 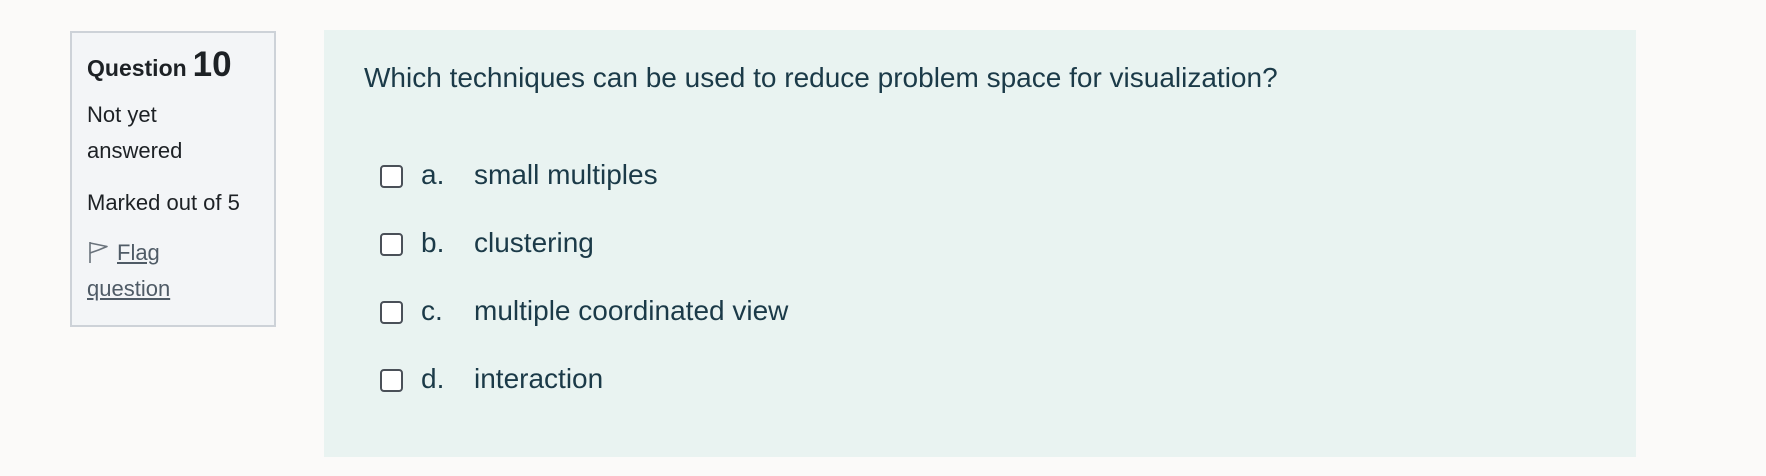 What do you see at coordinates (137, 68) in the screenshot?
I see `question-label: Question` at bounding box center [137, 68].